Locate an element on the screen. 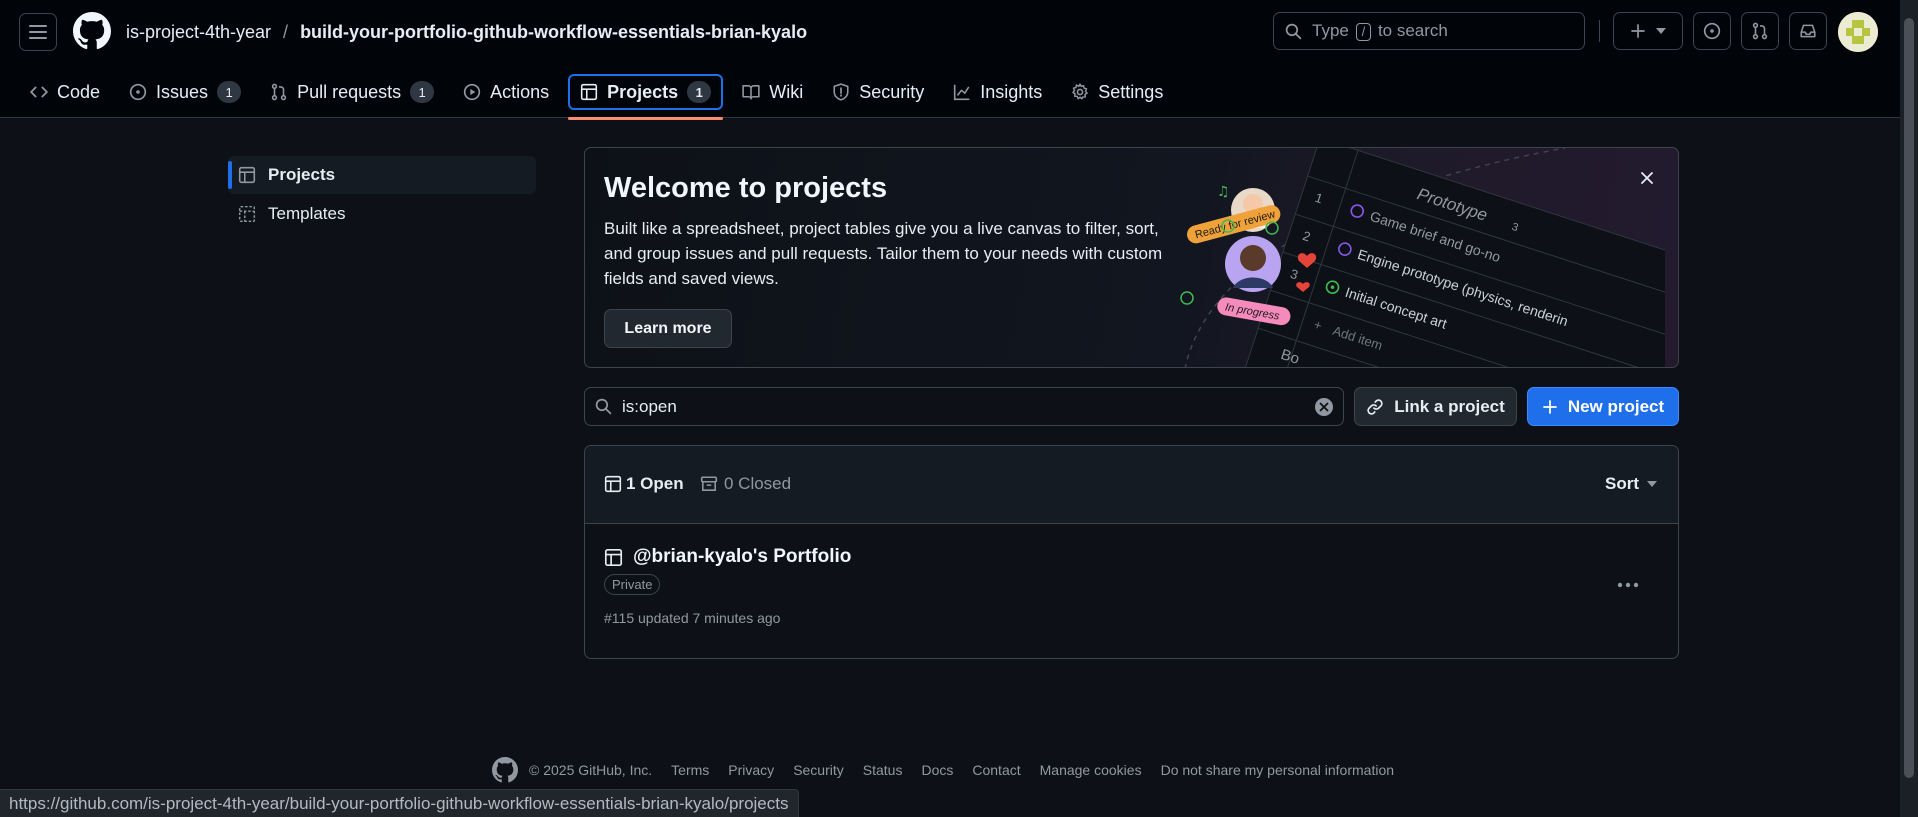 This screenshot has width=1918, height=817. code-icon is located at coordinates (39, 92).